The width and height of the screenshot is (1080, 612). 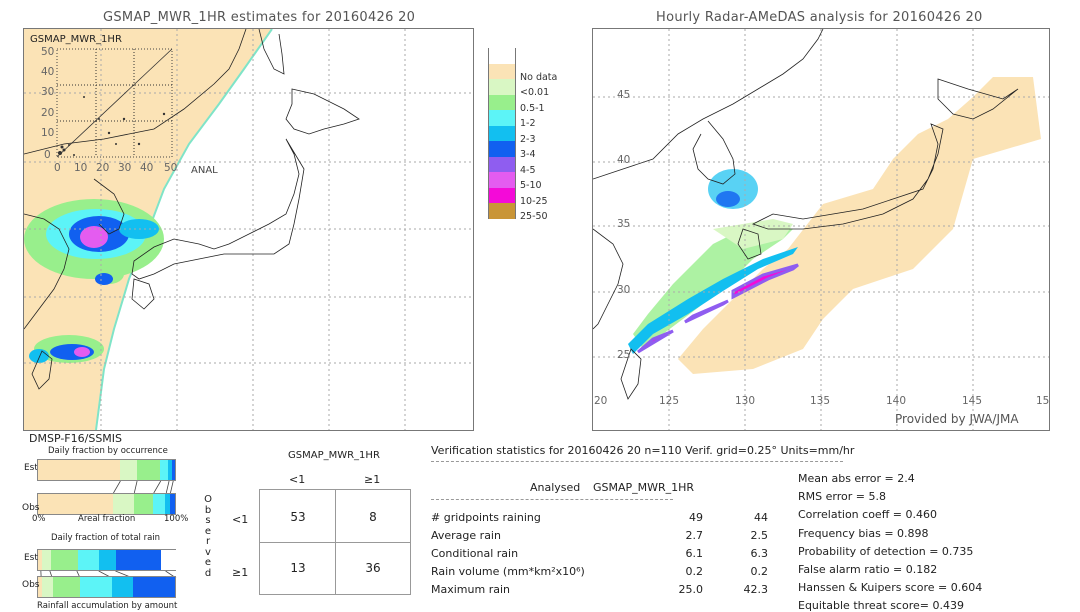 I want to click on observed-letter: r, so click(x=208, y=541).